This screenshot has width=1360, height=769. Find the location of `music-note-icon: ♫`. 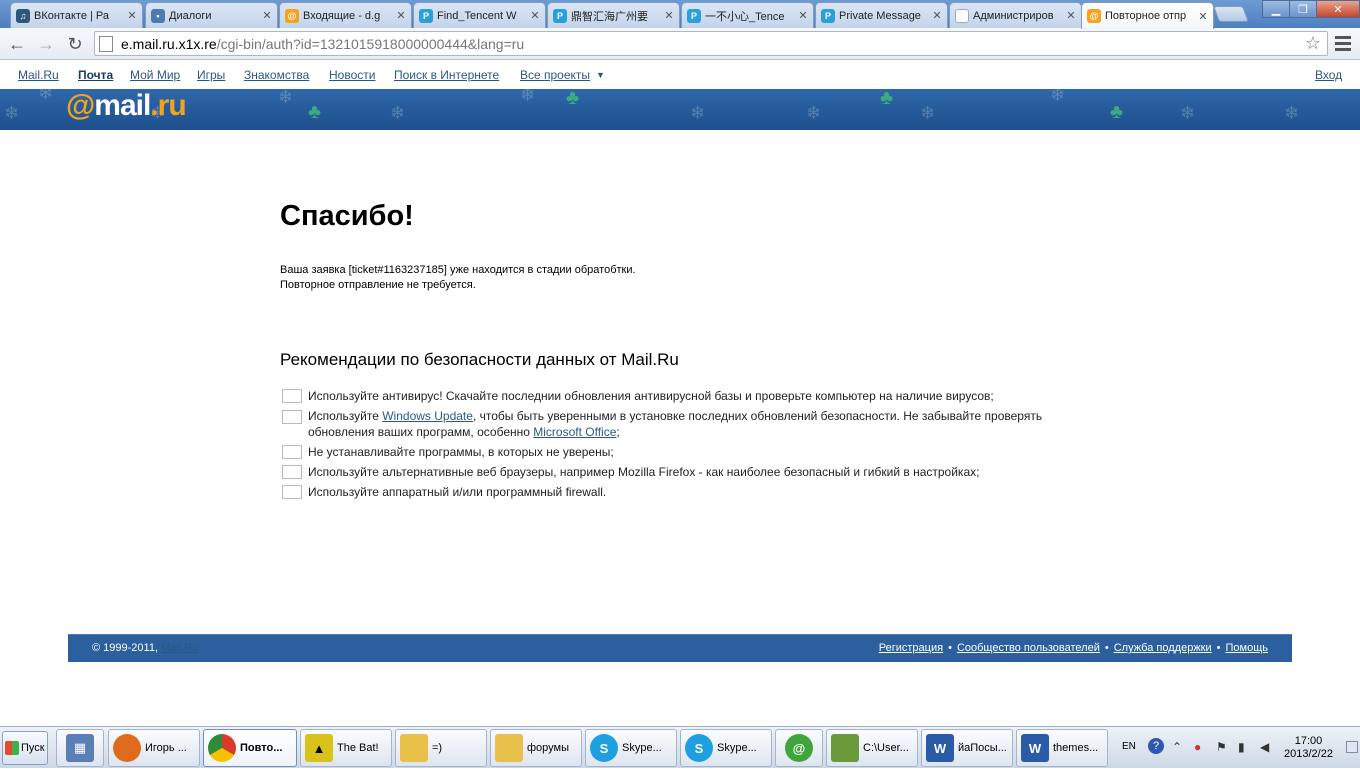

music-note-icon: ♫ is located at coordinates (23, 15).